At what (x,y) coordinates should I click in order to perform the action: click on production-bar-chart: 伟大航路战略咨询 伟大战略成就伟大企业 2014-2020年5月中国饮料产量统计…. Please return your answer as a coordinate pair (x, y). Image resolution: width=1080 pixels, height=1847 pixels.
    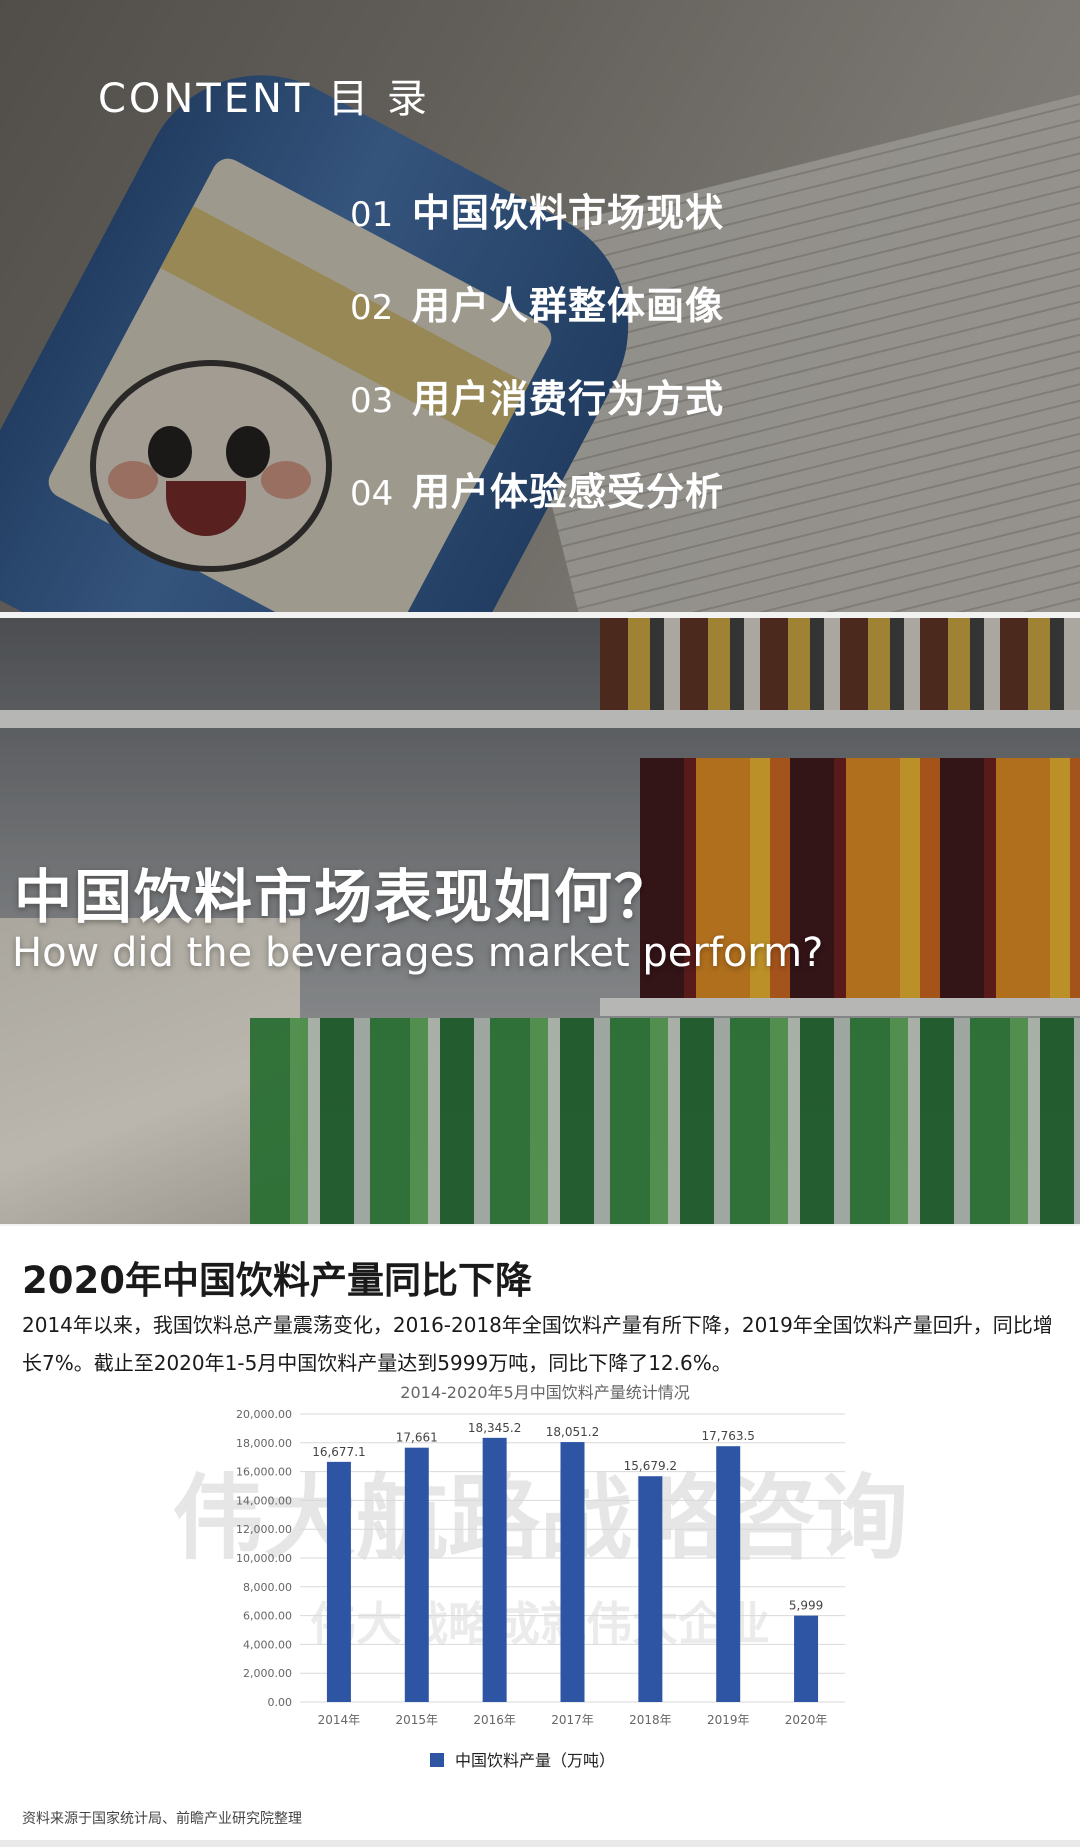
    Looking at the image, I should click on (540, 1576).